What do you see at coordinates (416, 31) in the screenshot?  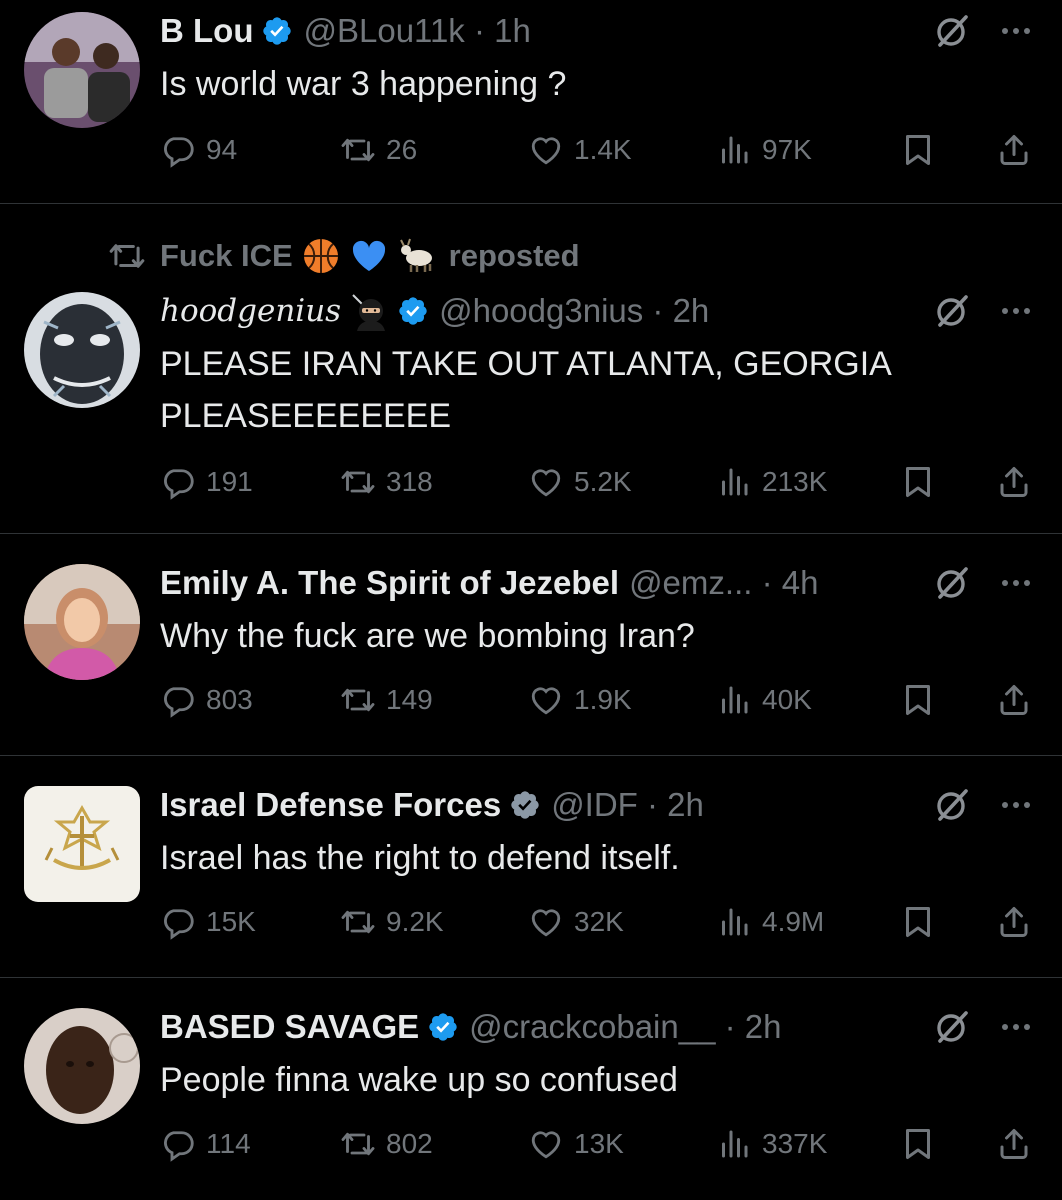 I see `author-handle: @BLou11k · 1h` at bounding box center [416, 31].